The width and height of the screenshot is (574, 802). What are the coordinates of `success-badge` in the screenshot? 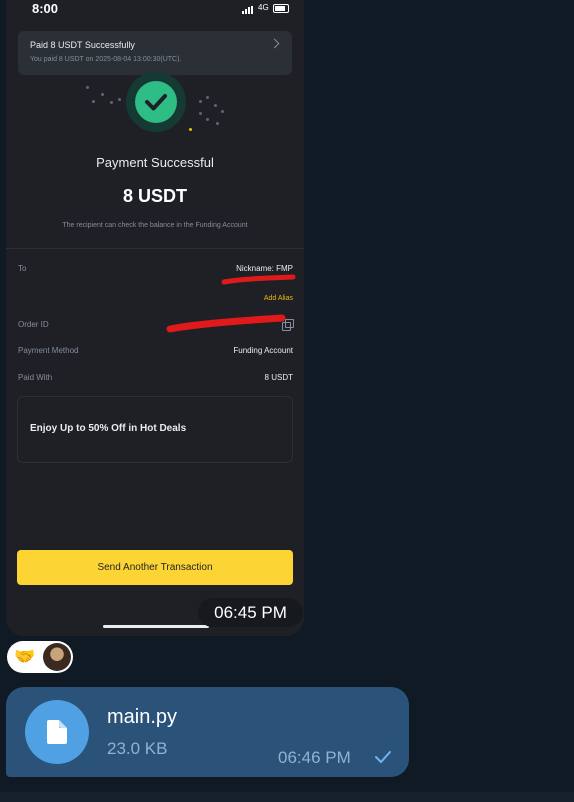 It's located at (156, 102).